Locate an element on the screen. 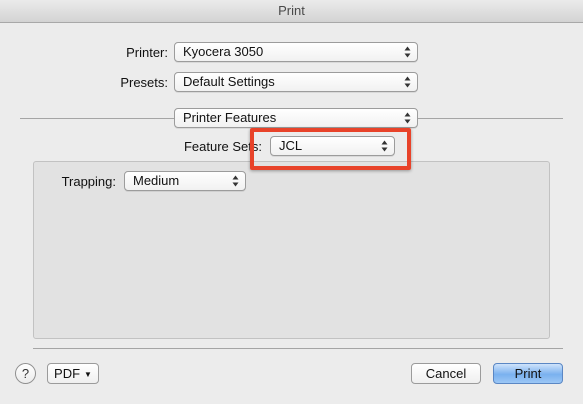 This screenshot has height=404, width=583. trapping-value: Medium is located at coordinates (156, 180).